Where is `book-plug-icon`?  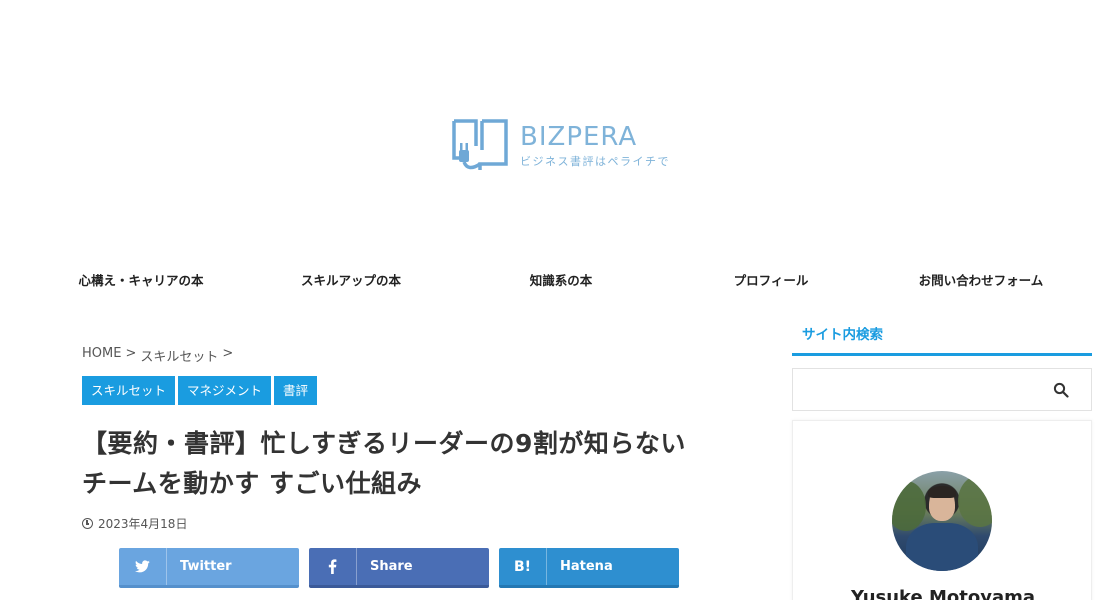 book-plug-icon is located at coordinates (480, 144).